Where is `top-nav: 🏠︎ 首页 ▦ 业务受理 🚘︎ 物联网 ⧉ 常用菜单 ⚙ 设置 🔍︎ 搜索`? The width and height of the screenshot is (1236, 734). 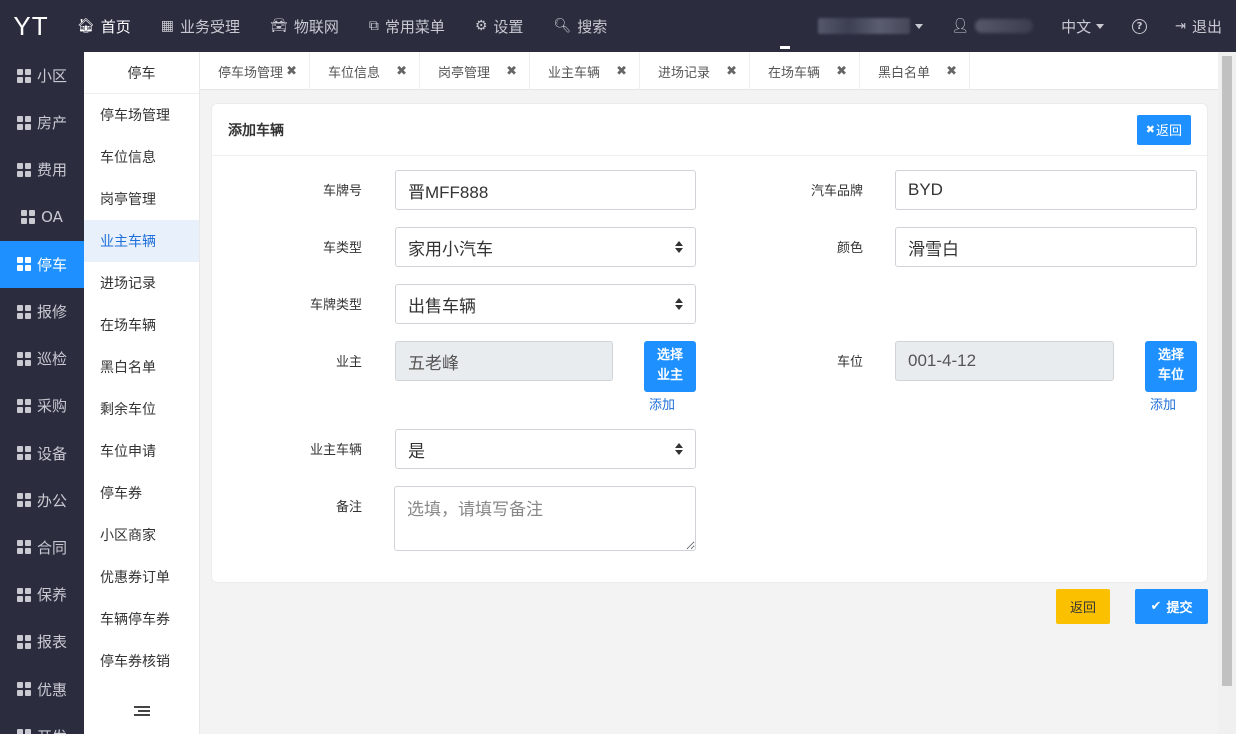
top-nav: 🏠︎ 首页 ▦ 业务受理 🚘︎ 物联网 ⧉ 常用菜单 ⚙ 设置 🔍︎ 搜索 is located at coordinates (342, 26).